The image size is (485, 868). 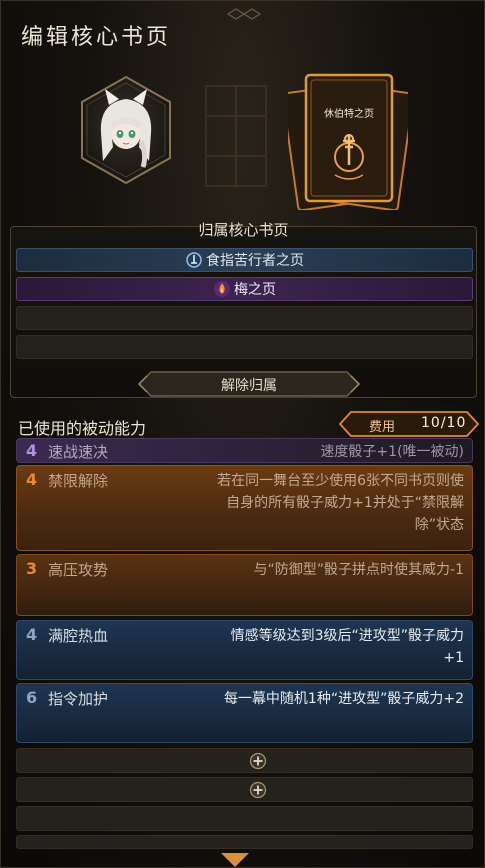 I want to click on passive-cost: 3, so click(x=32, y=568).